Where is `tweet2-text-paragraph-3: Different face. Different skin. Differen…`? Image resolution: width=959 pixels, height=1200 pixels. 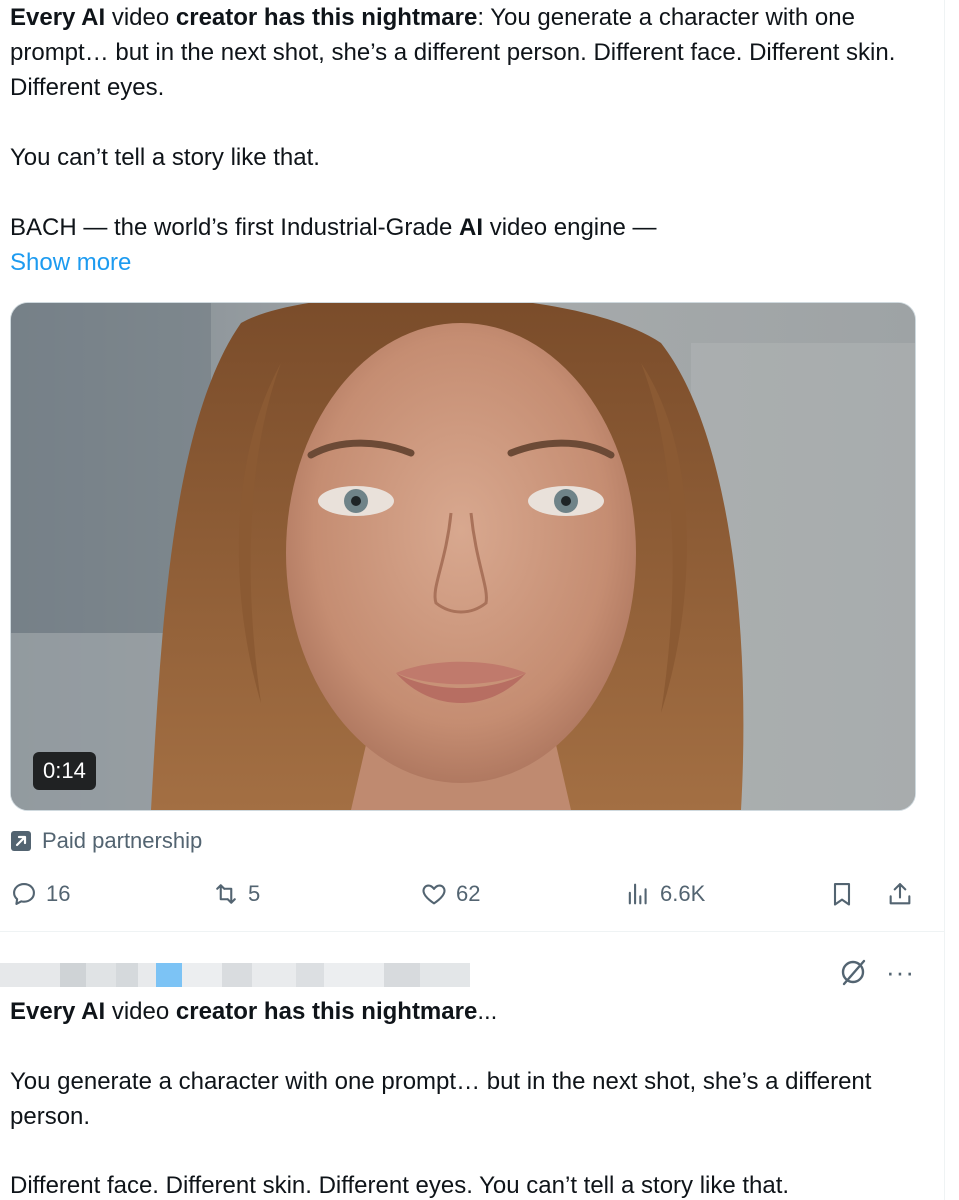 tweet2-text-paragraph-3: Different face. Different skin. Differen… is located at coordinates (400, 1185).